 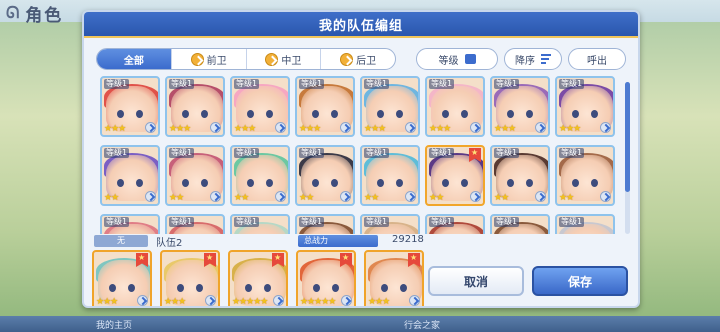 I want to click on cancel-button: 取消, so click(x=476, y=281).